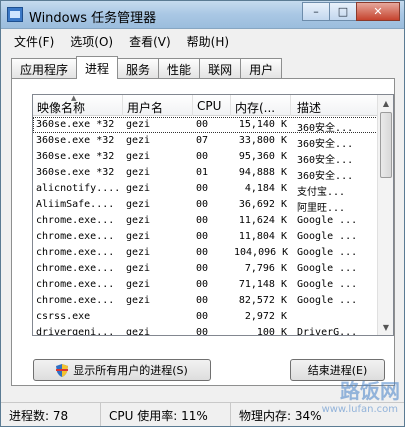 This screenshot has width=405, height=427. Describe the element at coordinates (261, 252) in the screenshot. I see `process-memory: 104,096 K` at that location.